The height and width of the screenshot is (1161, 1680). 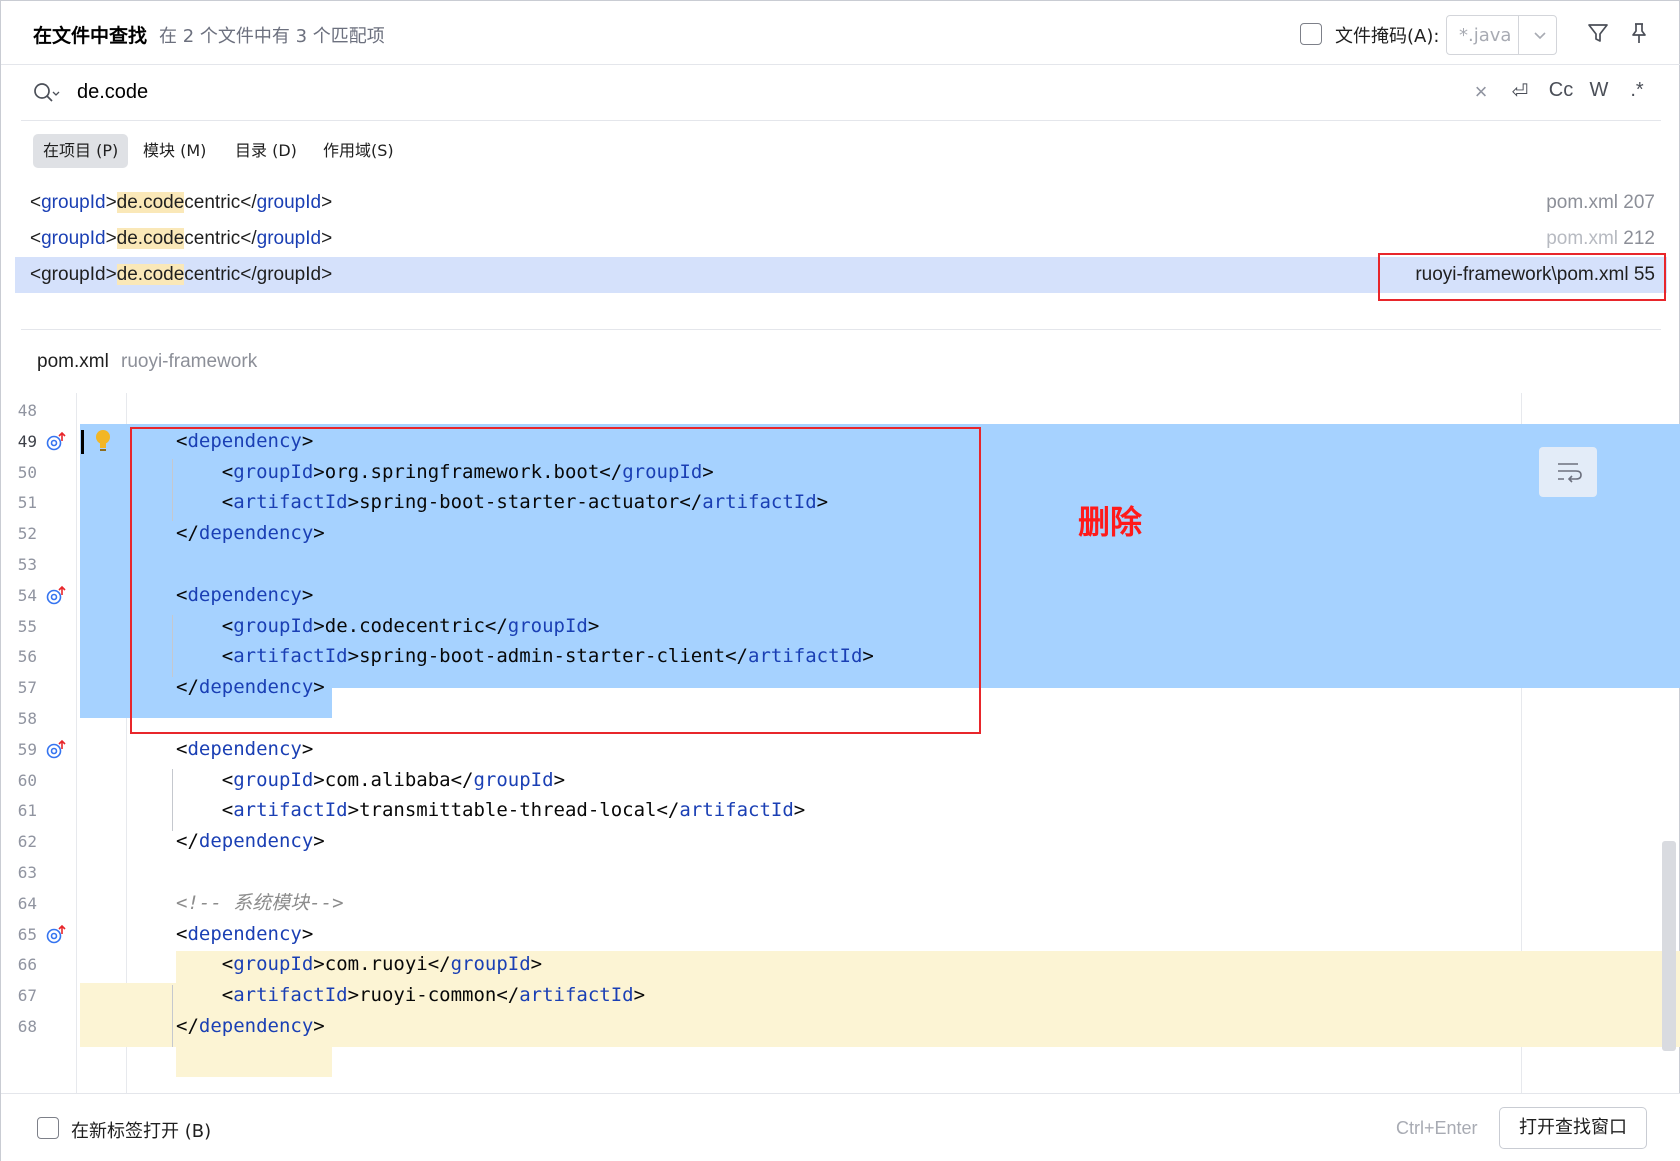 What do you see at coordinates (1311, 34) in the screenshot?
I see `file-mask-checkbox` at bounding box center [1311, 34].